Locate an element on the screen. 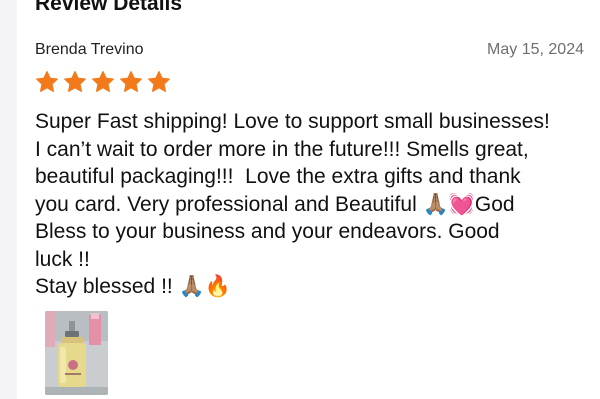 The width and height of the screenshot is (600, 399). star-rating is located at coordinates (103, 84).